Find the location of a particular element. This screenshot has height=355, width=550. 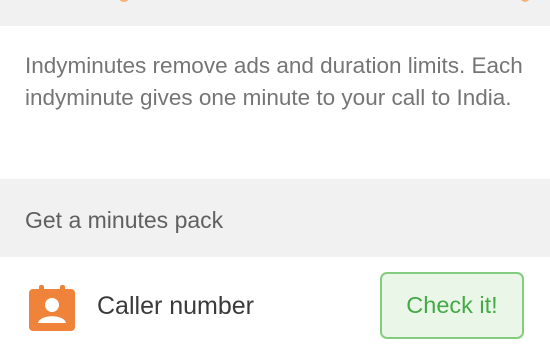

caller-number-label: Caller number is located at coordinates (176, 306).